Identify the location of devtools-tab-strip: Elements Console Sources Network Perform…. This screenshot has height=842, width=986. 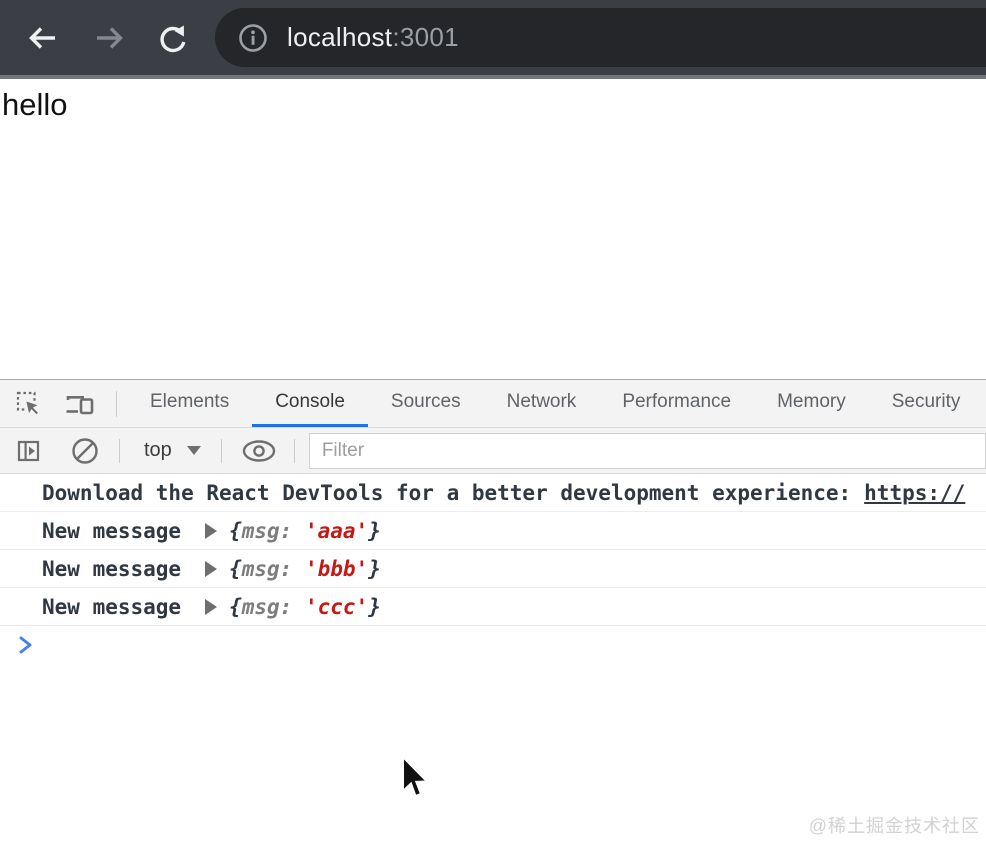
(493, 404).